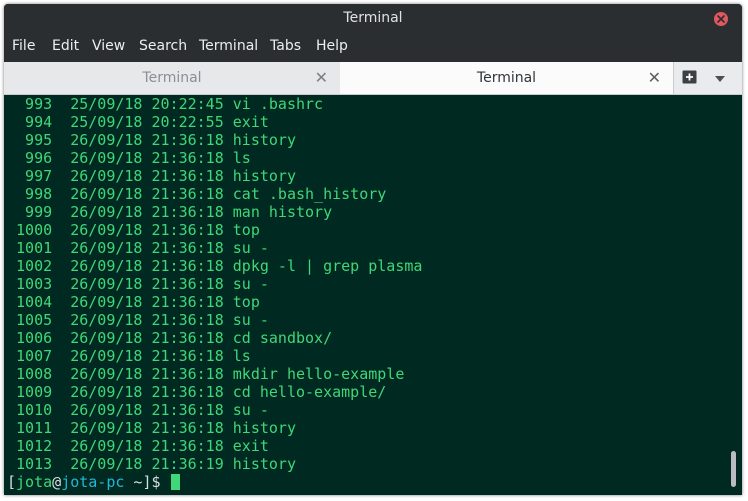  Describe the element at coordinates (30, 356) in the screenshot. I see `history-number: 1007` at that location.